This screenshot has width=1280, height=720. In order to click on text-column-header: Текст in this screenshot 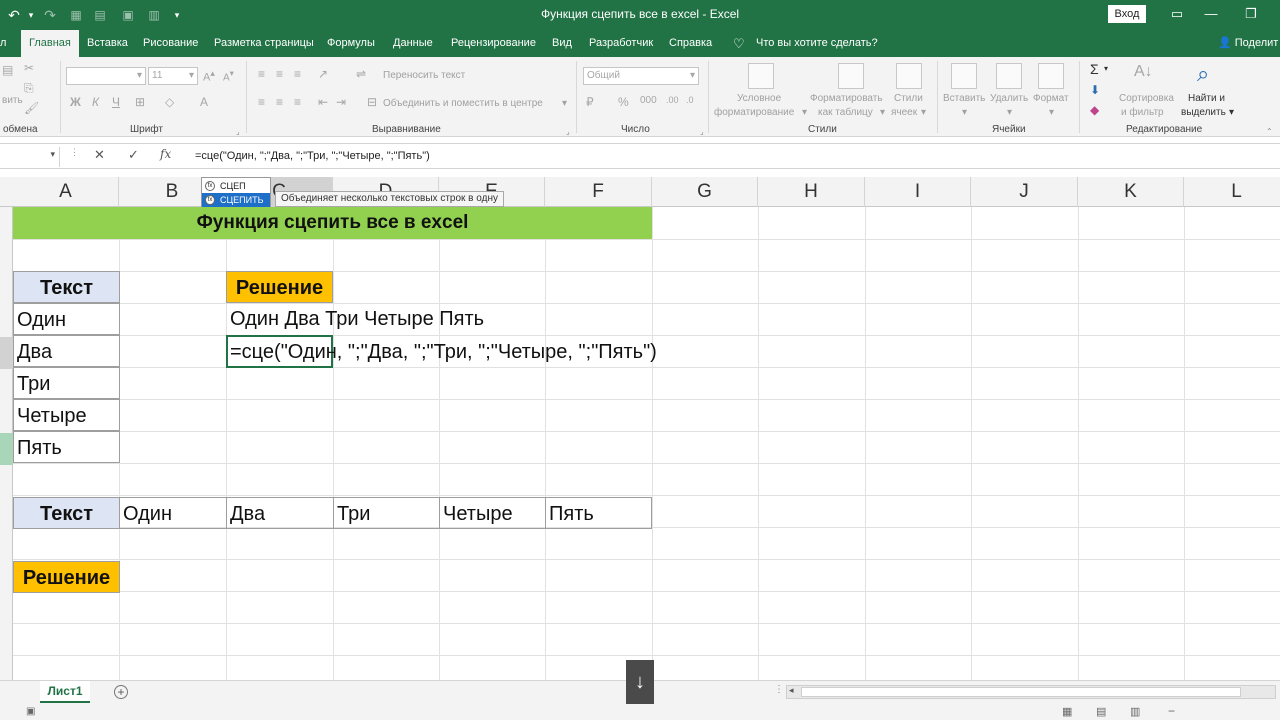, I will do `click(66, 287)`.